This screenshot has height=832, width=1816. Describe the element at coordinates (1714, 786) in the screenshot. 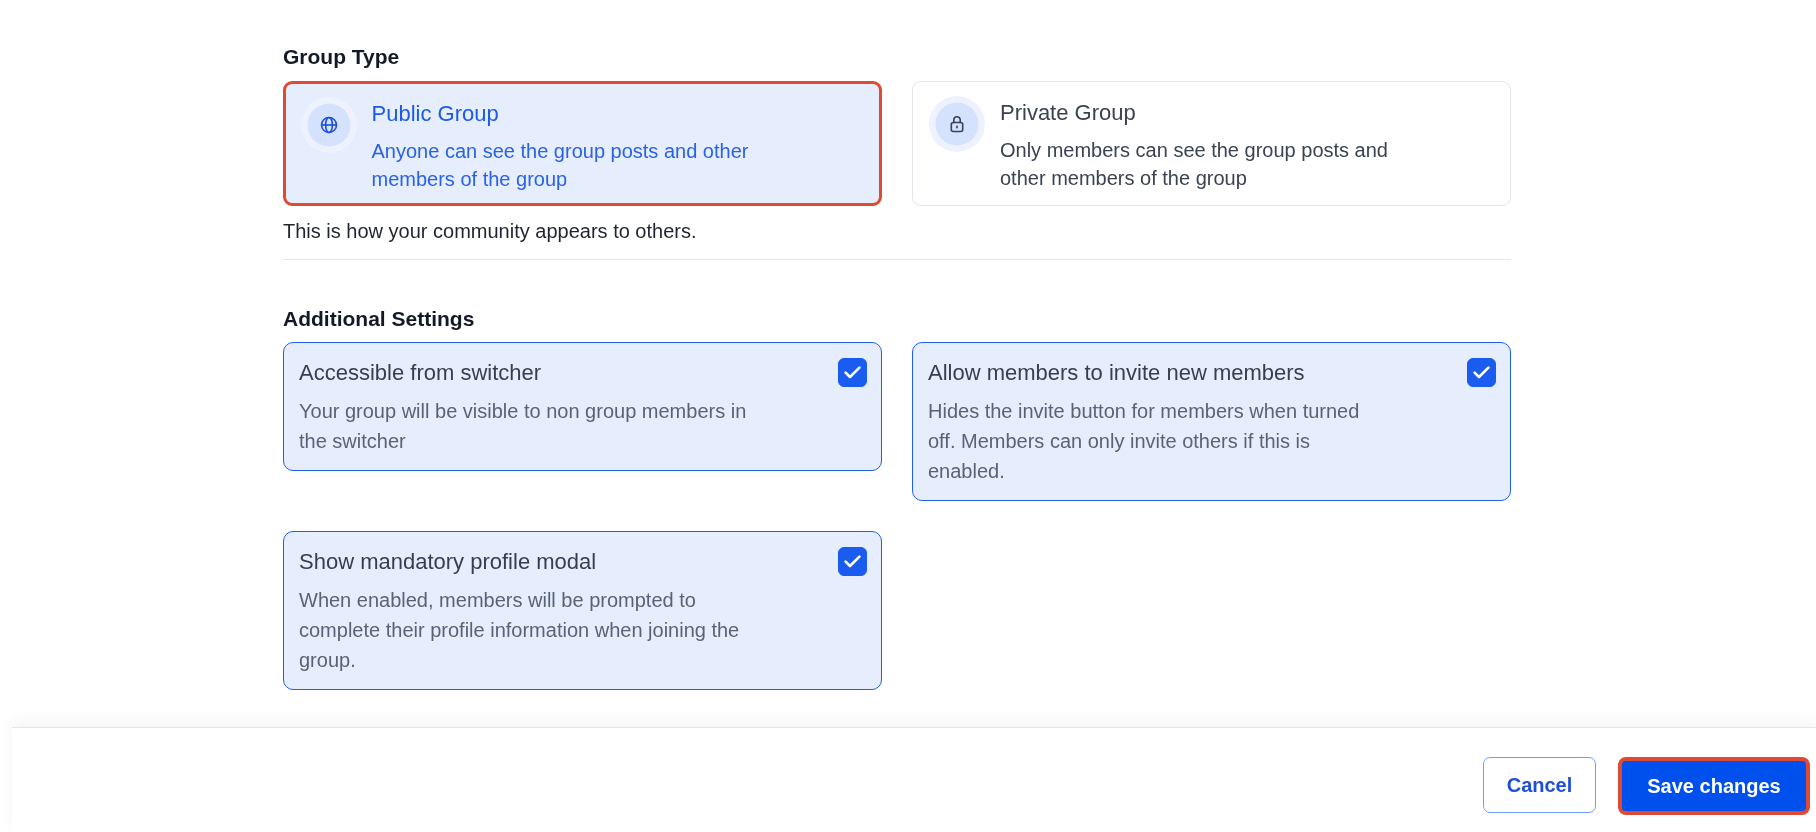

I see `save-button: Save changes` at that location.